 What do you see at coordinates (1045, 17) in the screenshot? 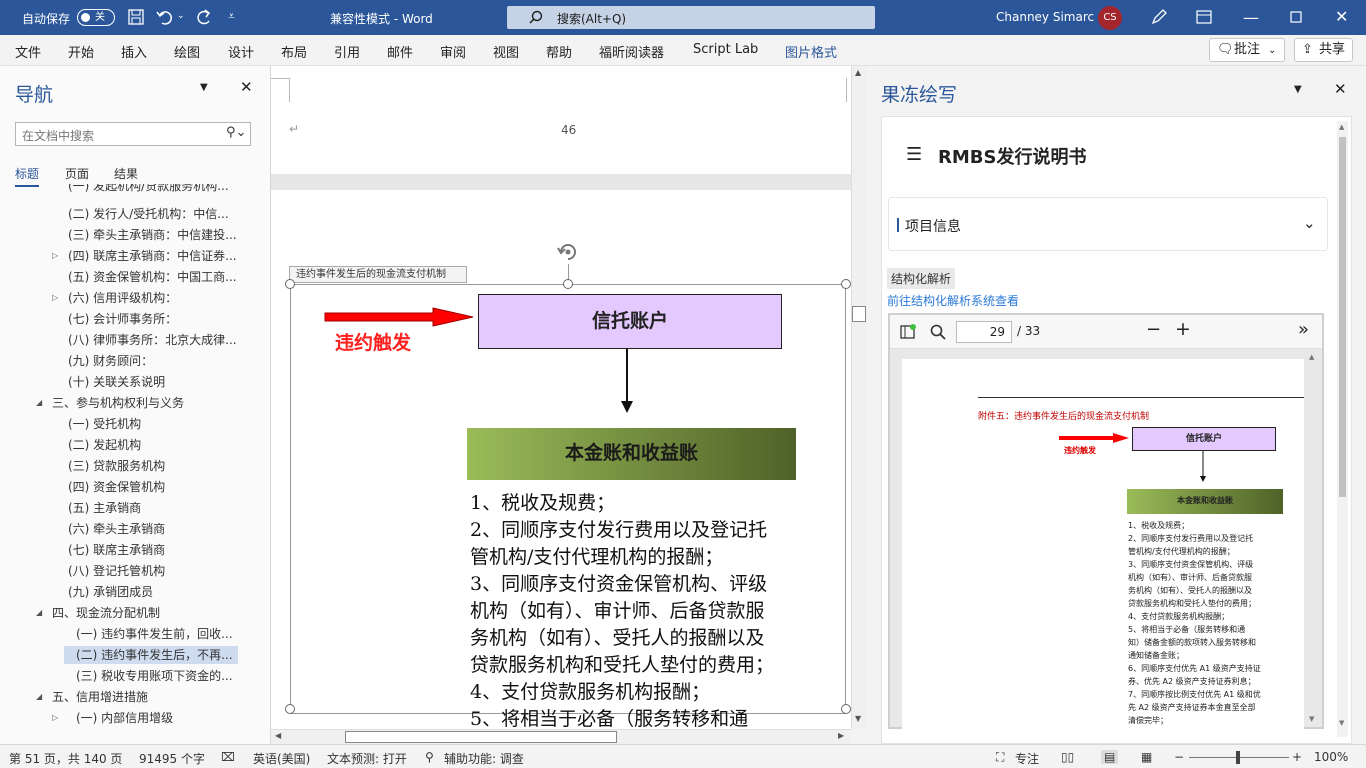
I see `user-name: Channey Simarc` at bounding box center [1045, 17].